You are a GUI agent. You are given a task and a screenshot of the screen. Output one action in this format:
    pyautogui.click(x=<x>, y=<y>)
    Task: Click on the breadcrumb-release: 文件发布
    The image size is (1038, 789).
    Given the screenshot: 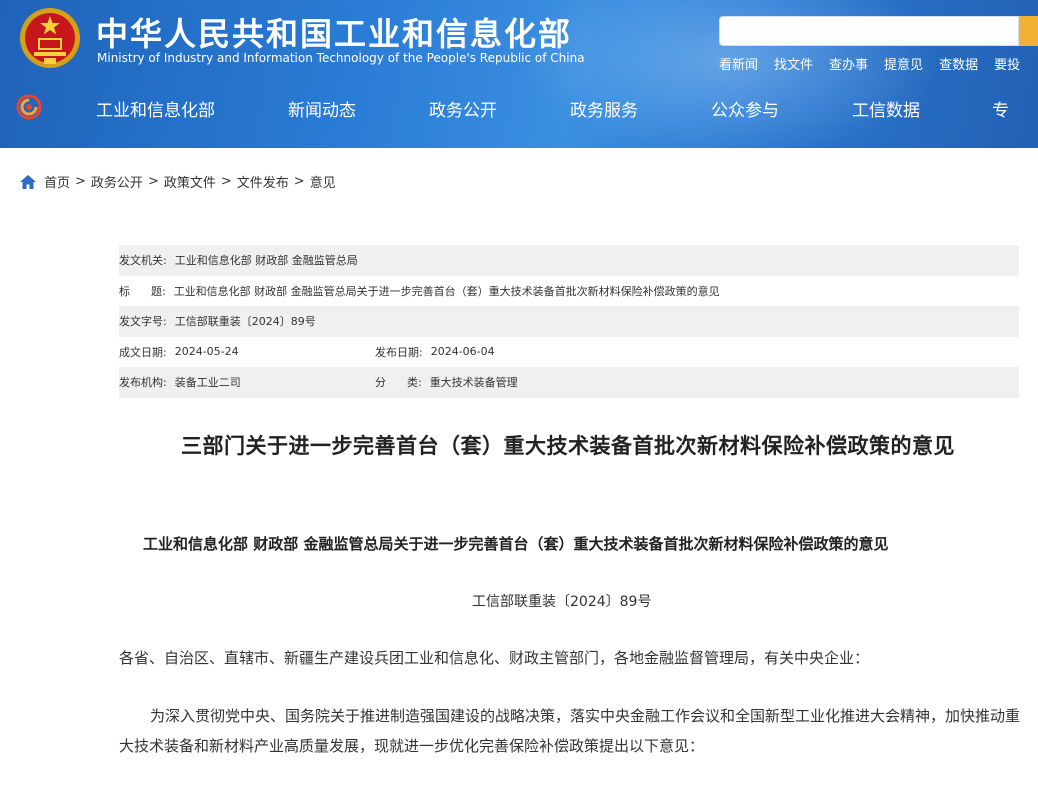 What is the action you would take?
    pyautogui.click(x=263, y=181)
    